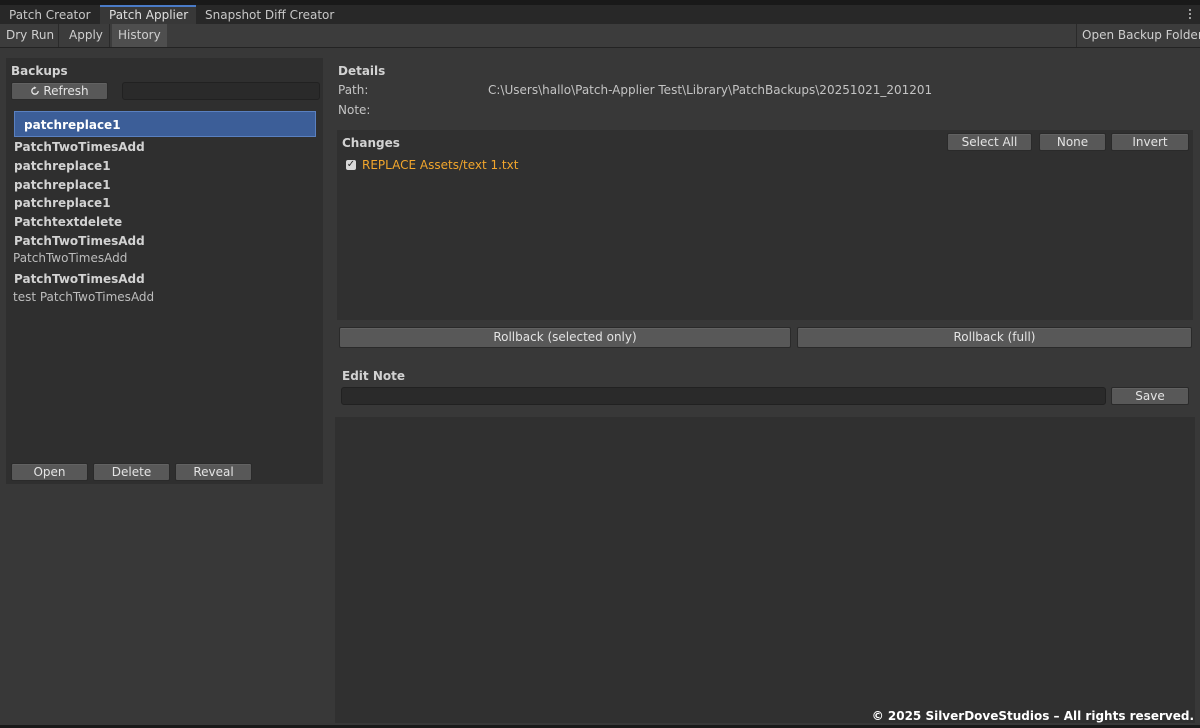 This screenshot has width=1200, height=728. I want to click on backup-list-item-note: PatchTwoTimesAdd, so click(70, 258).